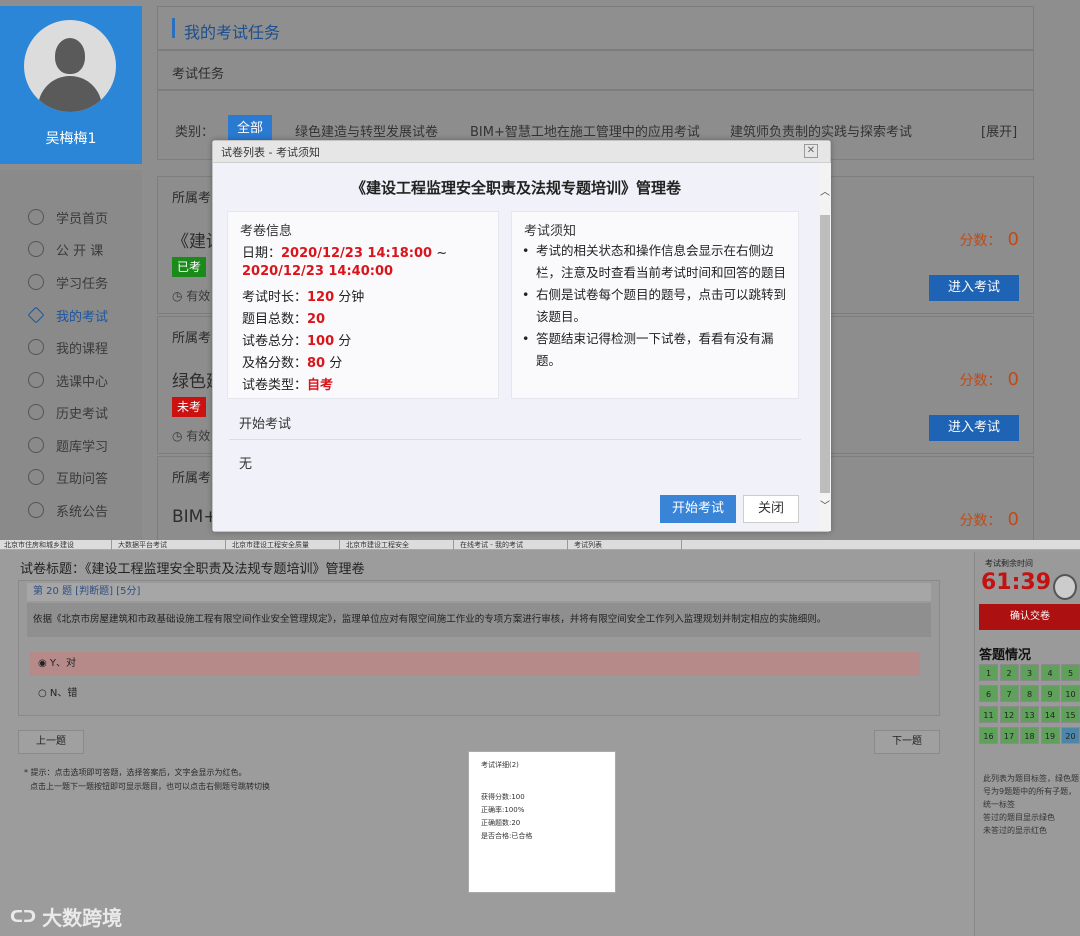  I want to click on total-score: 试卷总分：100 分, so click(297, 341).